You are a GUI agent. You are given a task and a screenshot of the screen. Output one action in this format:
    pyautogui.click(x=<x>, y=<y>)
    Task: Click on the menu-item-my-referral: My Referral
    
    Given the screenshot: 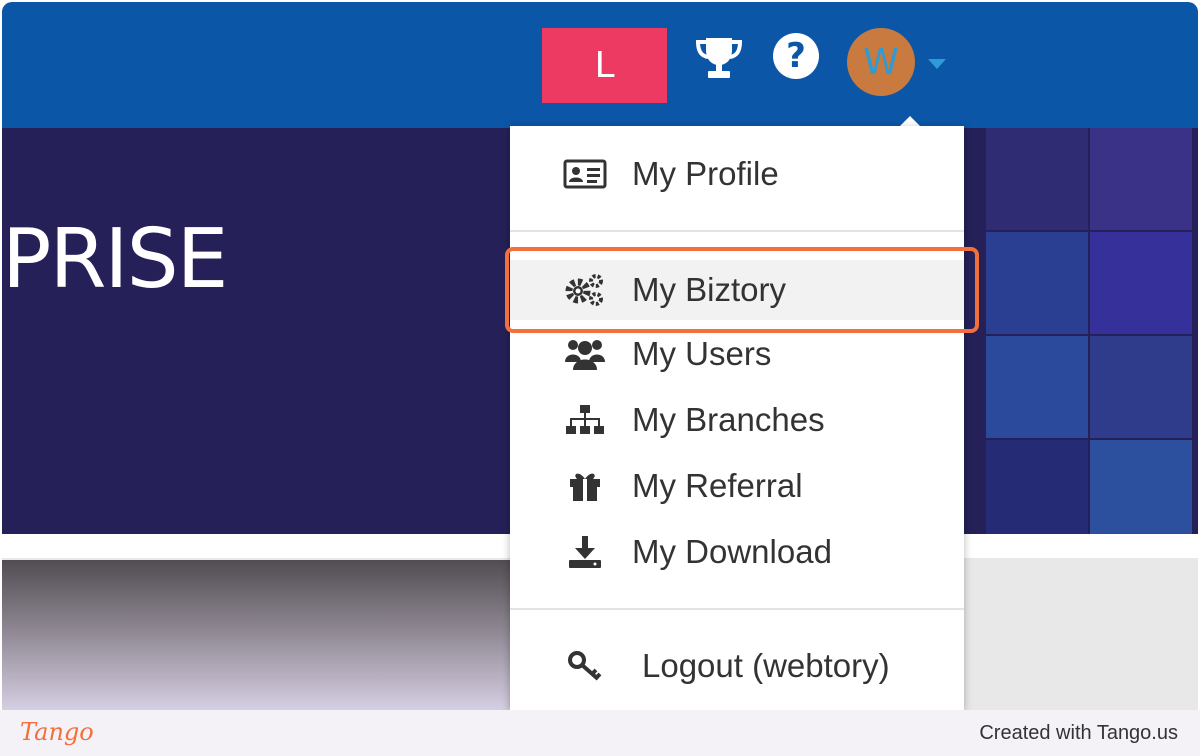 What is the action you would take?
    pyautogui.click(x=737, y=486)
    